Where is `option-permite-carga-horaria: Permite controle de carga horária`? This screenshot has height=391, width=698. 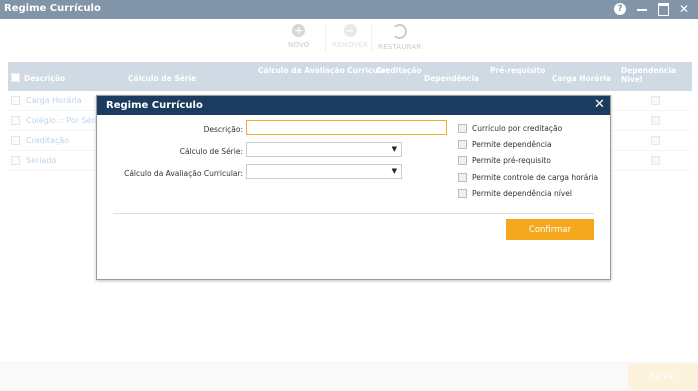
option-permite-carga-horaria: Permite controle de carga horária is located at coordinates (528, 177).